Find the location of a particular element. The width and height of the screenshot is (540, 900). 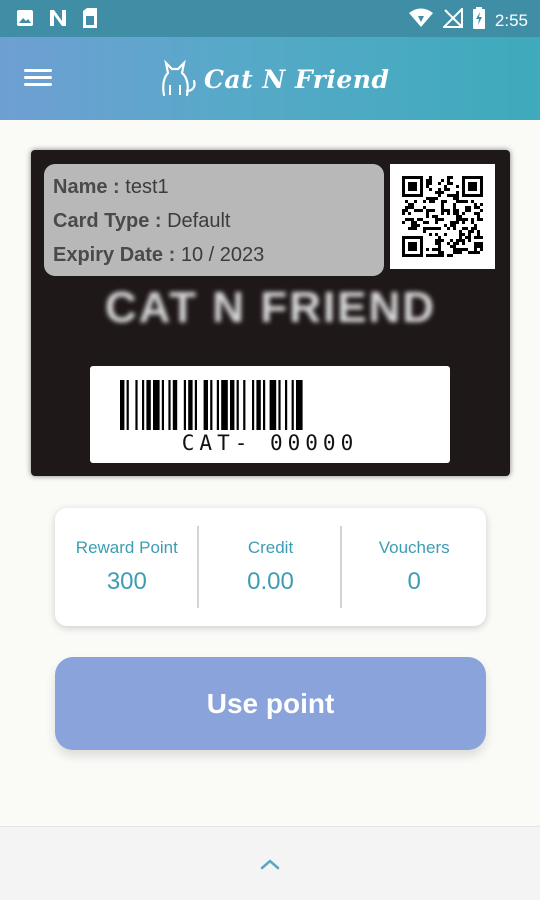

cat-logo-icon is located at coordinates (178, 79).